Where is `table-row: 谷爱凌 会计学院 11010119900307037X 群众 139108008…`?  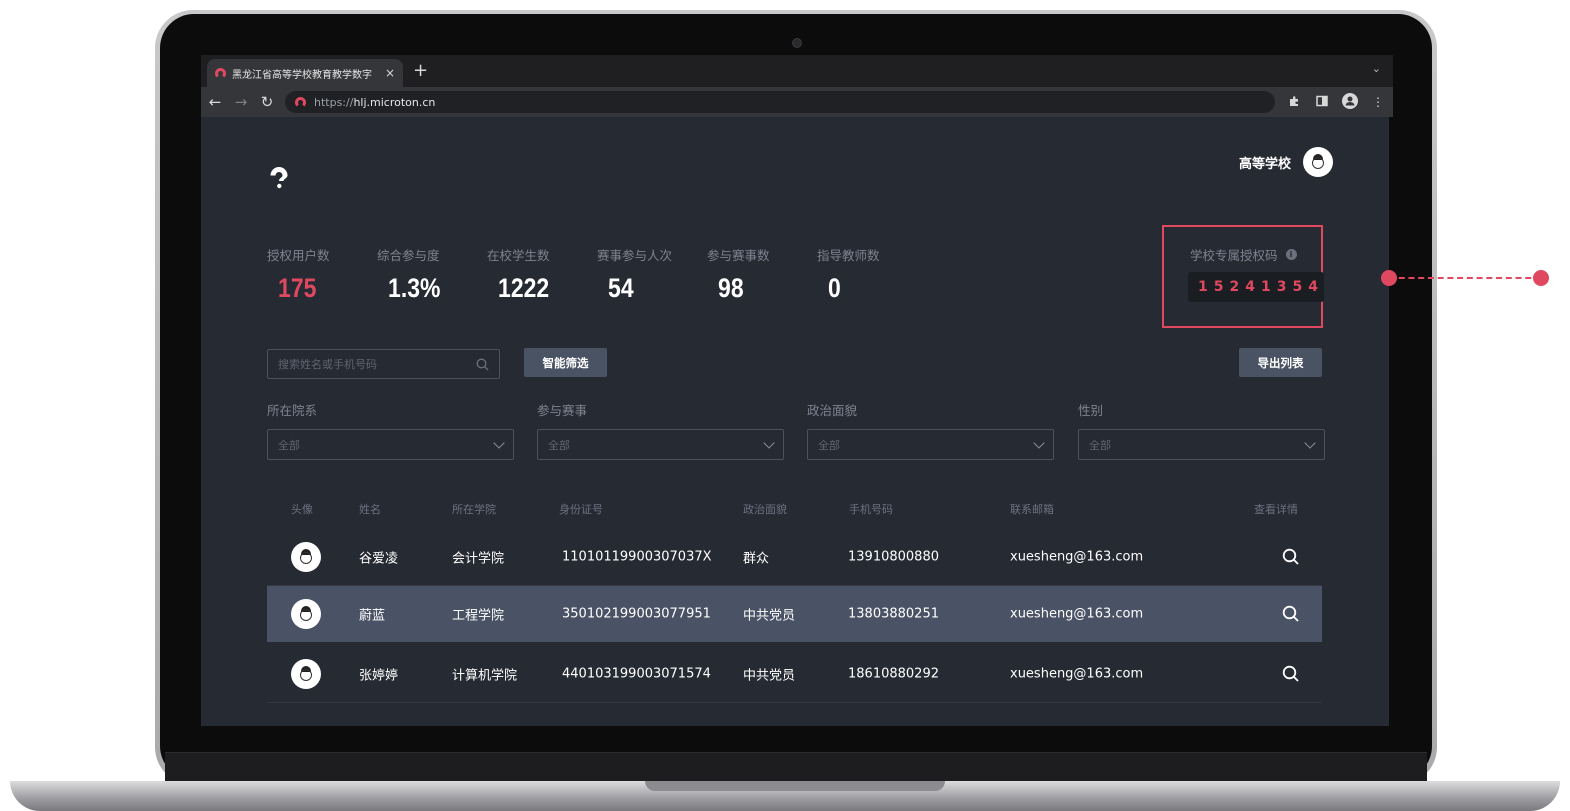 table-row: 谷爱凌 会计学院 11010119900307037X 群众 139108008… is located at coordinates (794, 557).